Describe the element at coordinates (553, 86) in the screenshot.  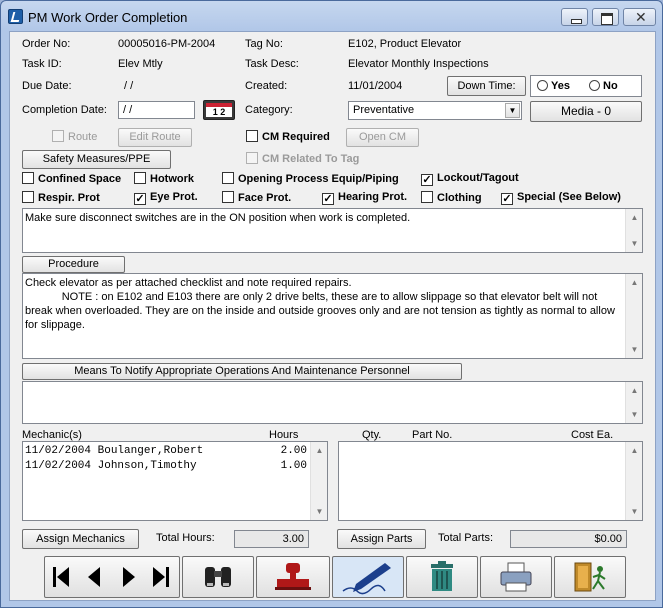
I see `yes-radio: Yes` at that location.